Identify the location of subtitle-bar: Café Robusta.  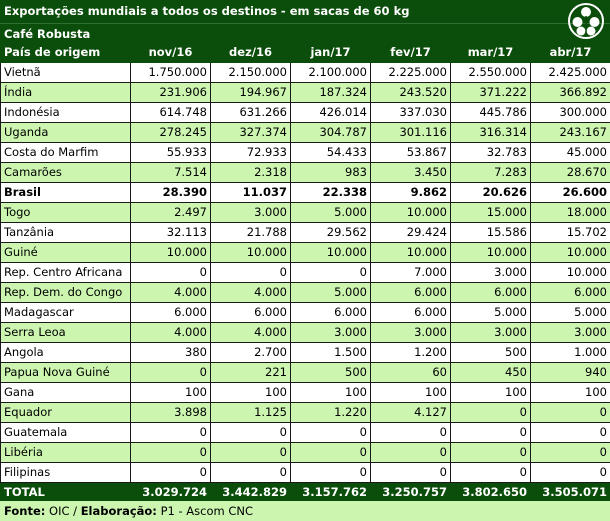
(305, 33).